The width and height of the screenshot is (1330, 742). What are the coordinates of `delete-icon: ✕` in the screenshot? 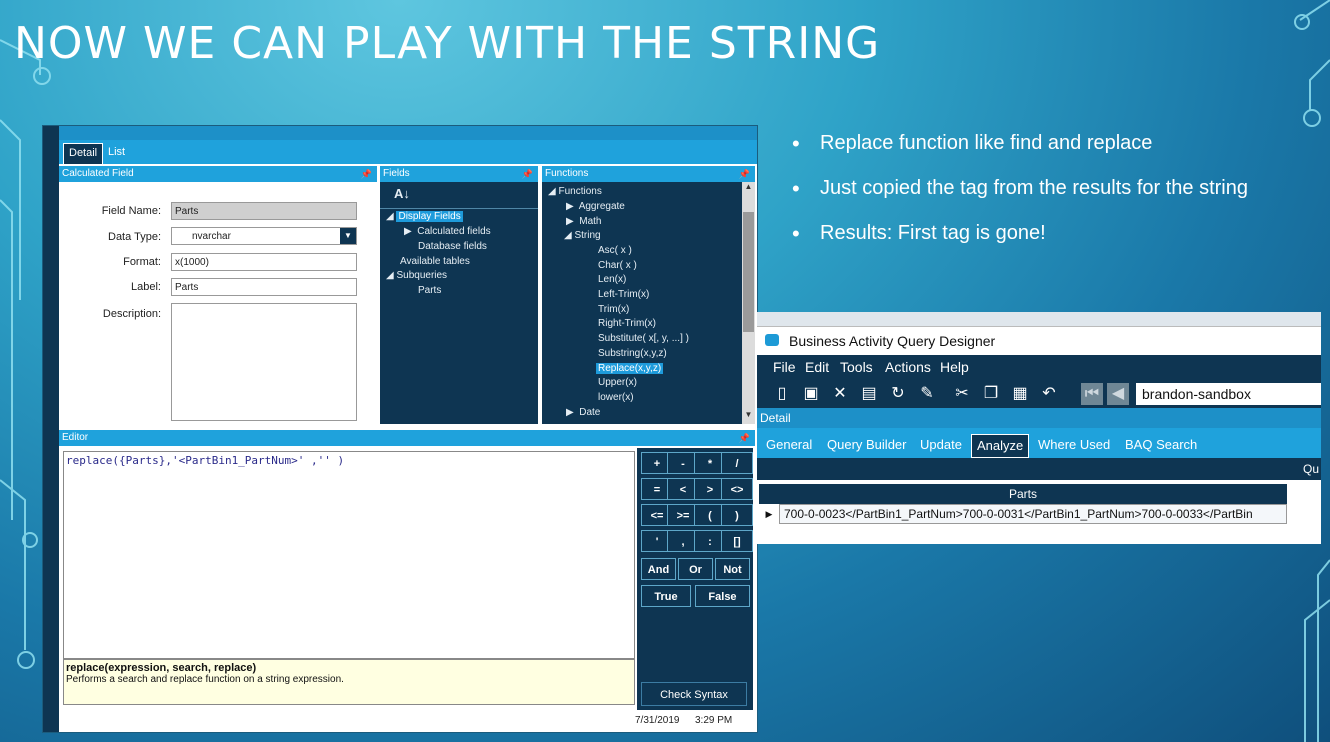 It's located at (840, 394).